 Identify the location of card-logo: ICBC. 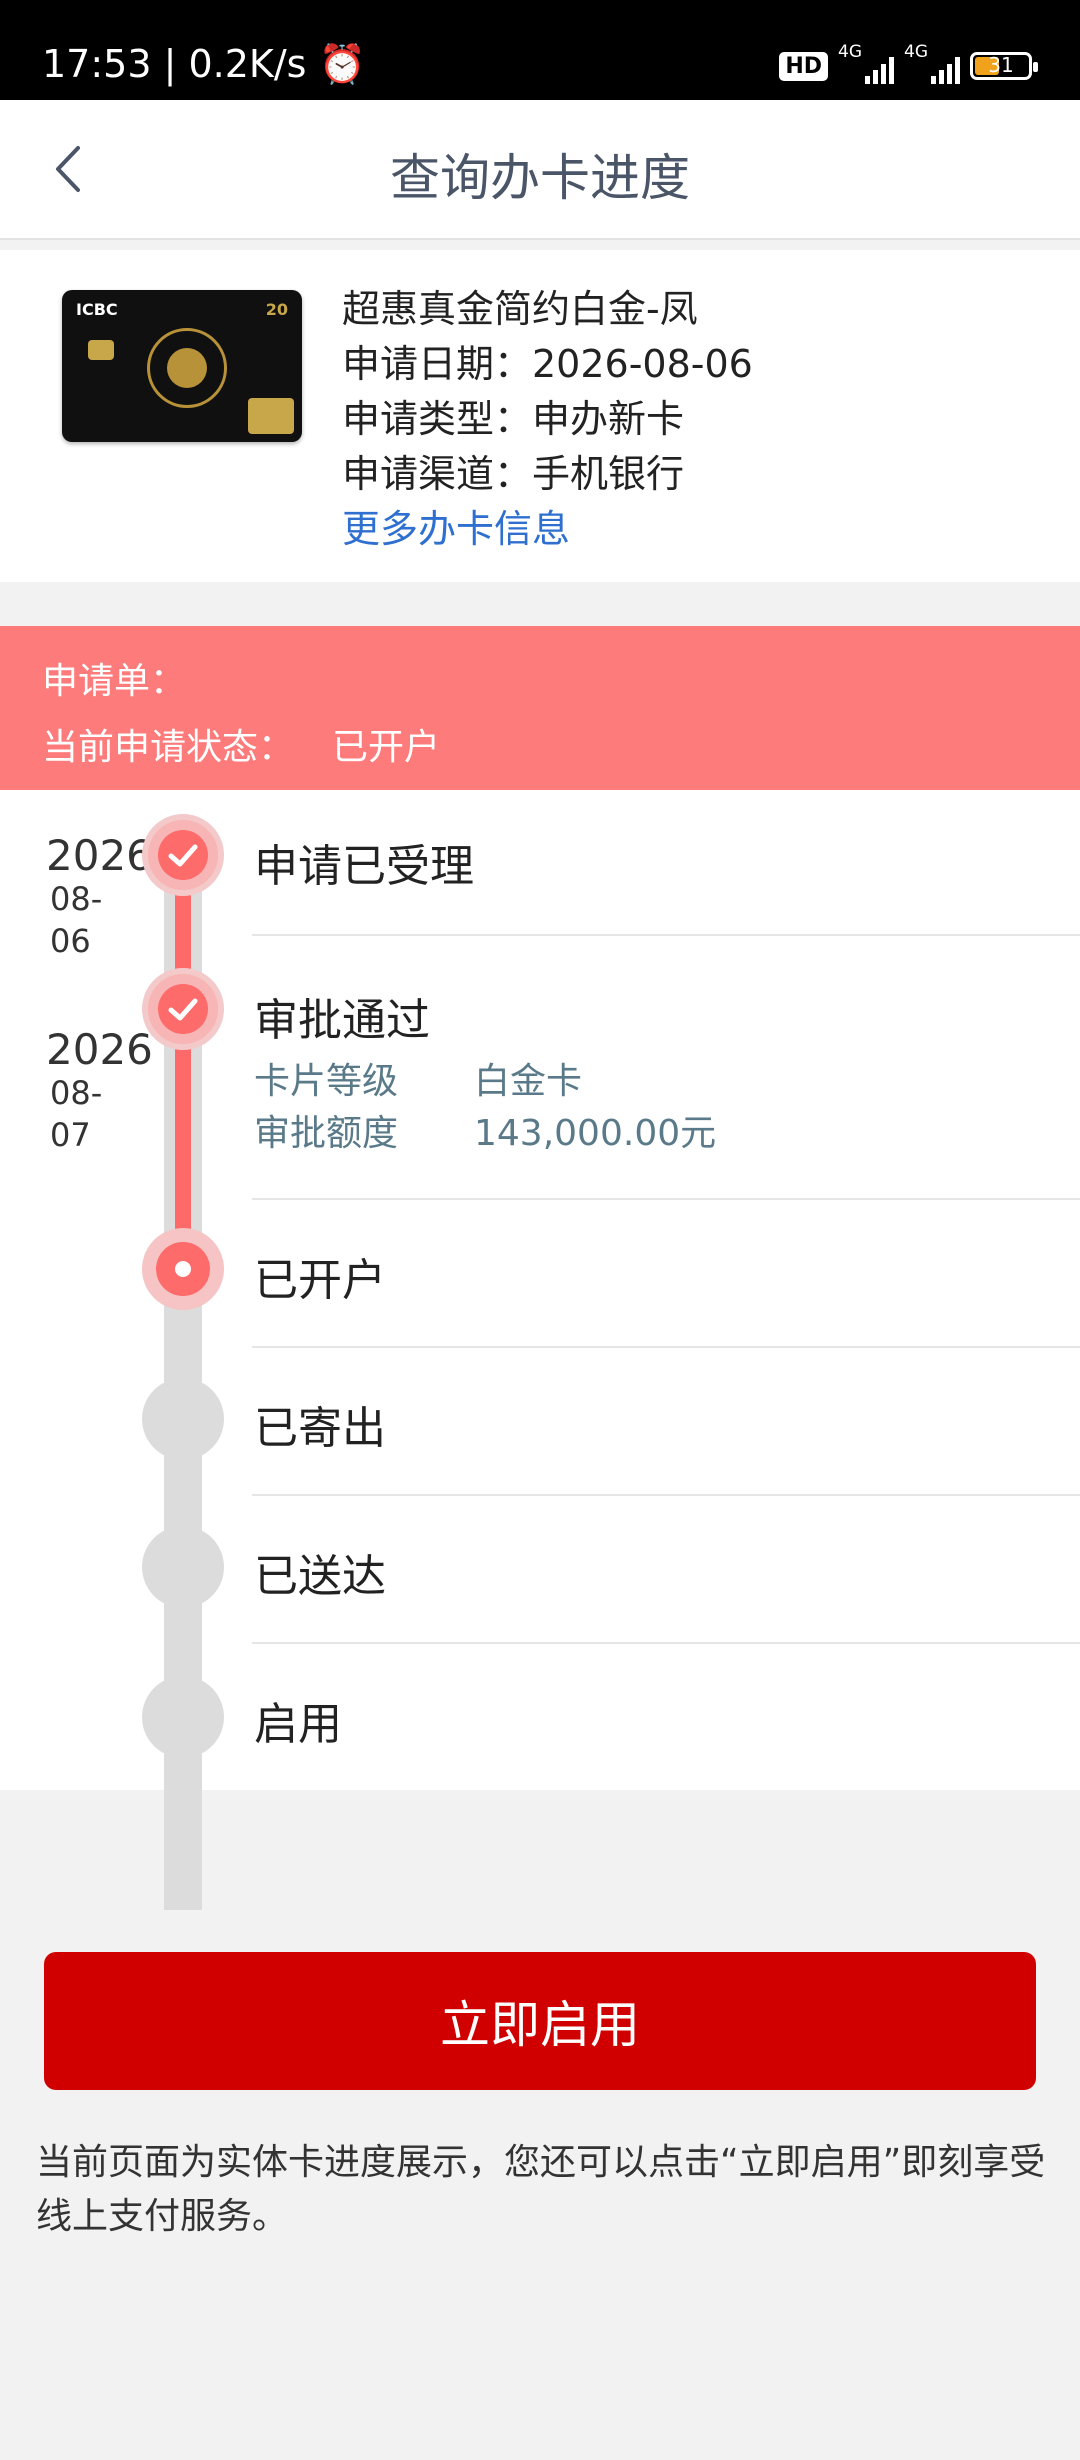
(97, 309).